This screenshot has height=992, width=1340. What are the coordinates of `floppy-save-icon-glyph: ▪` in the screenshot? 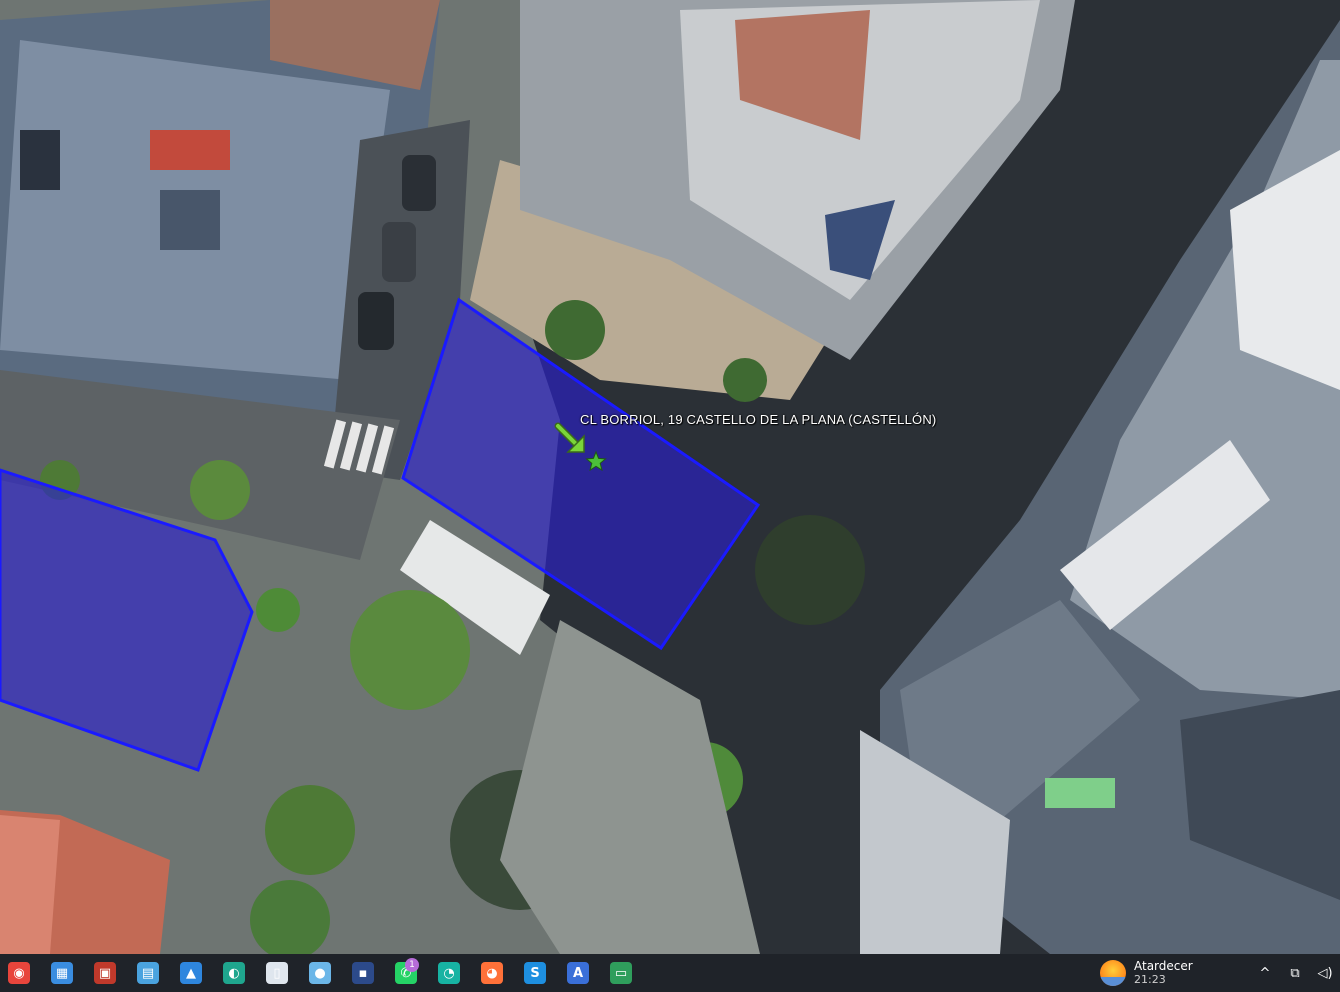 It's located at (363, 973).